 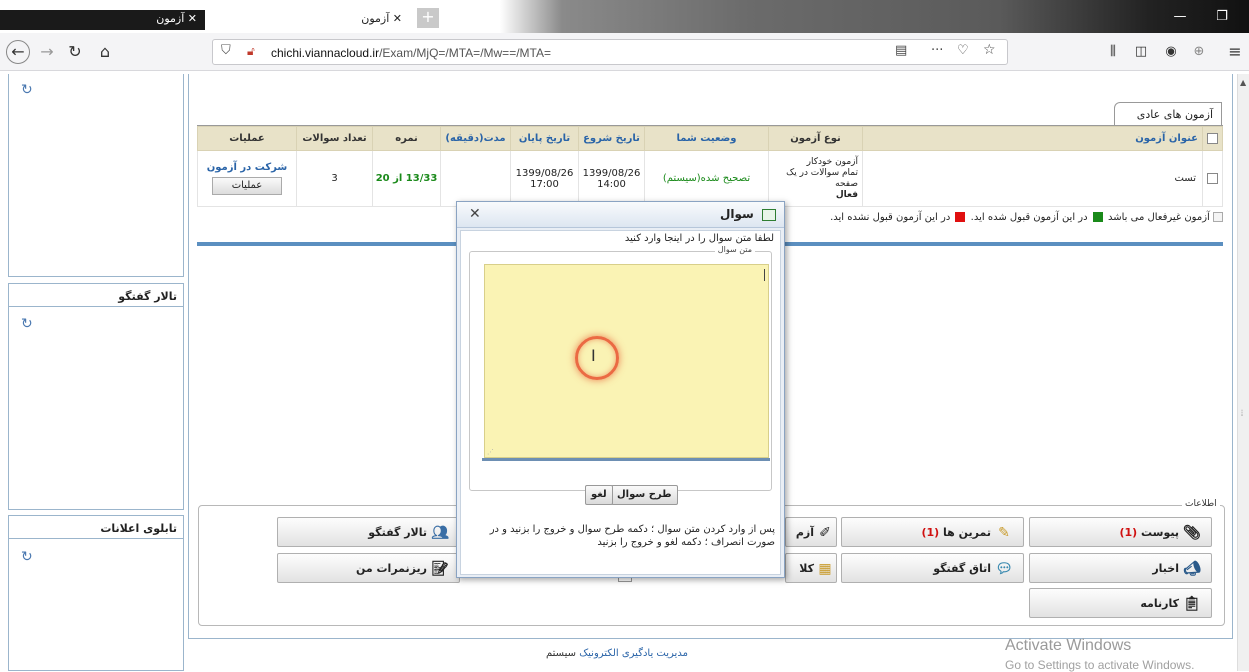 What do you see at coordinates (18, 52) in the screenshot?
I see `back-icon: ←` at bounding box center [18, 52].